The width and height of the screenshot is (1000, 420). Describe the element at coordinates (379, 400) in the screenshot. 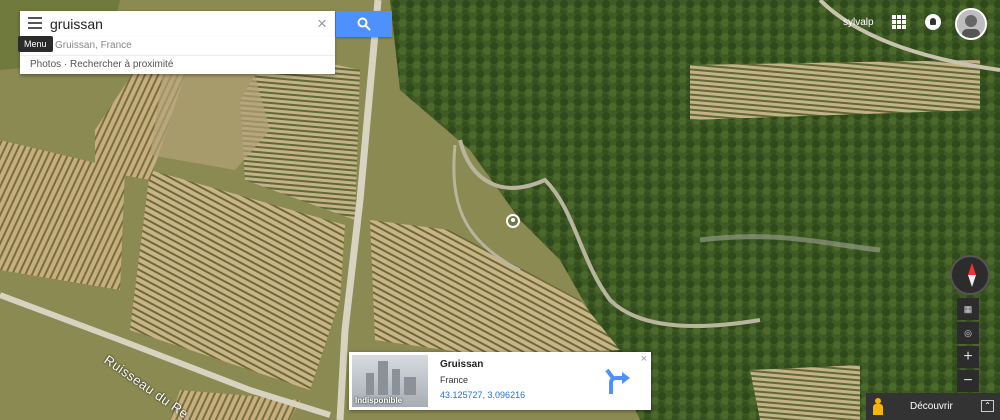

I see `photo-unavailable-label: Indisponible` at that location.